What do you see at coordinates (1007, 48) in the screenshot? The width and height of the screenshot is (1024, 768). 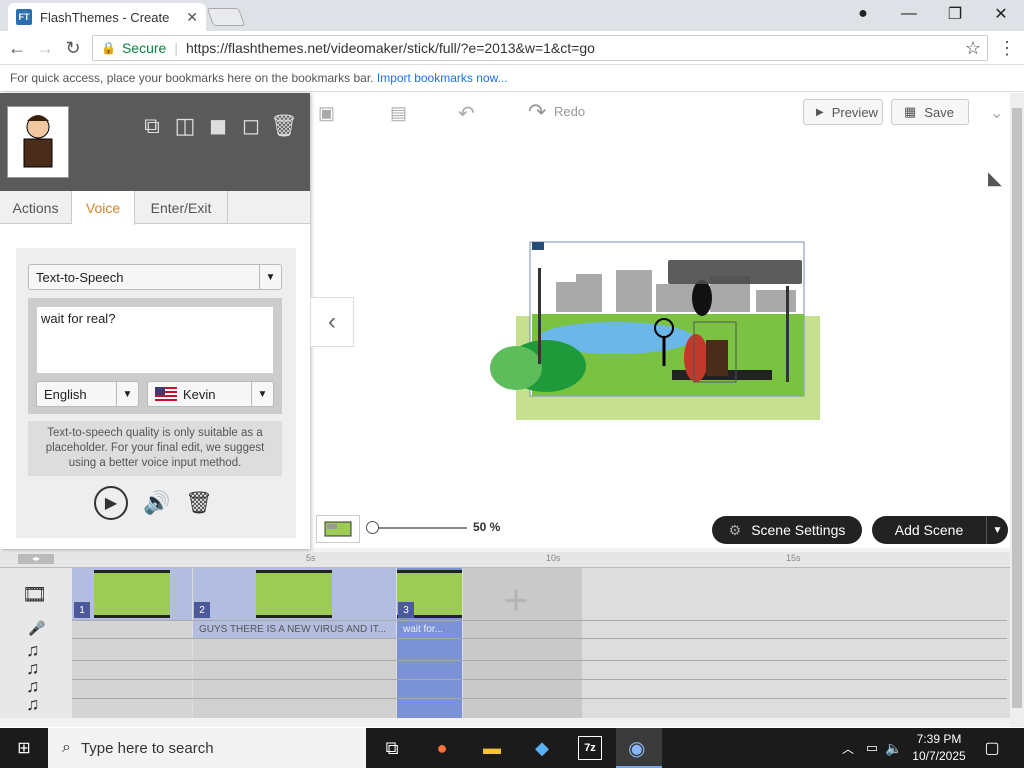 I see `menu-icon: ⋮` at bounding box center [1007, 48].